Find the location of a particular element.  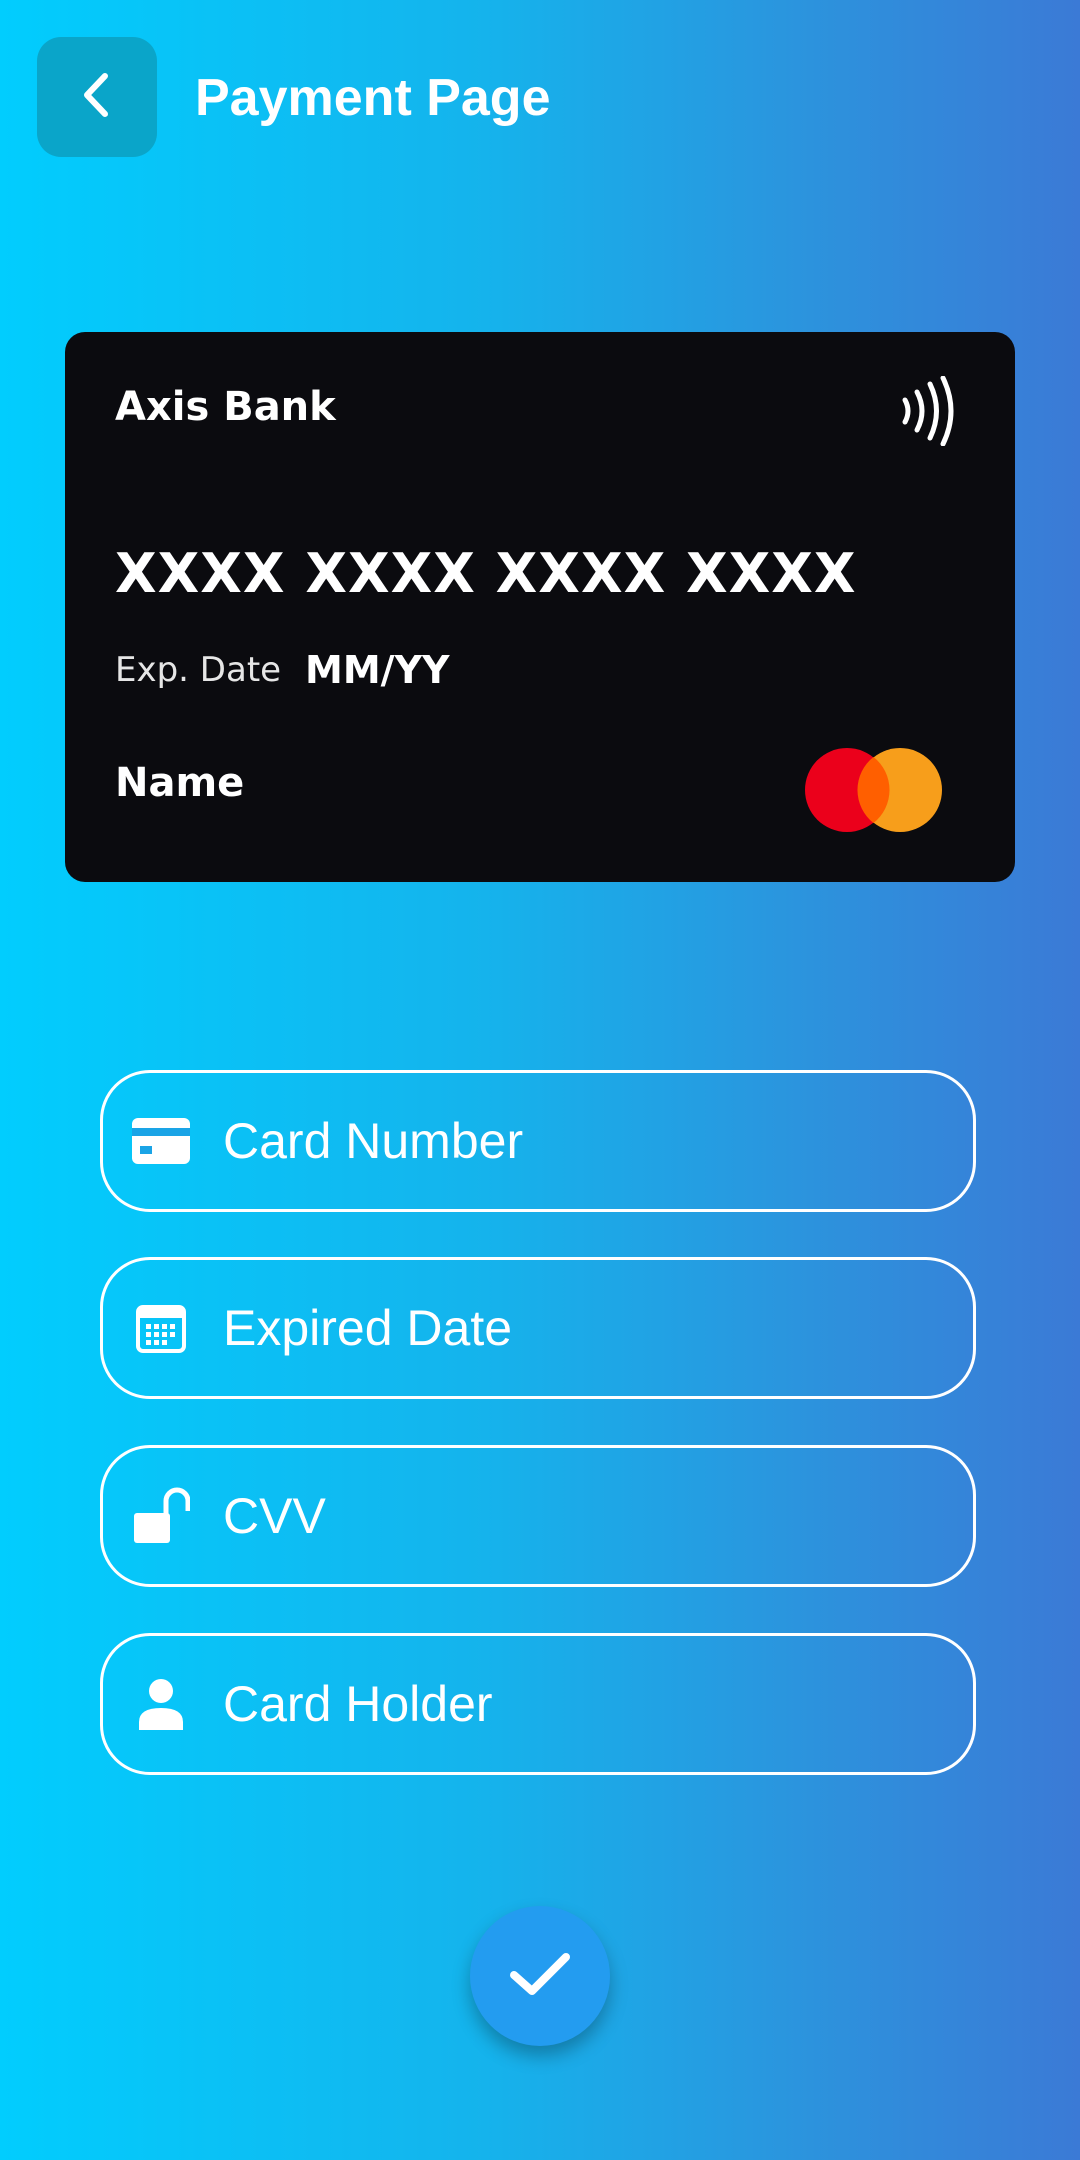

check-icon is located at coordinates (540, 1976).